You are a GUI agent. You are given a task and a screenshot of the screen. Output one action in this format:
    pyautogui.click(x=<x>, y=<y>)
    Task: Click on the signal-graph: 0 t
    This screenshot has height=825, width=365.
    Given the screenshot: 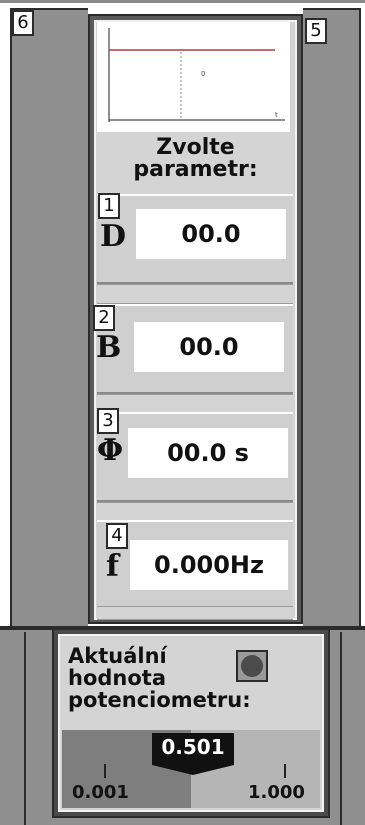 What is the action you would take?
    pyautogui.click(x=193, y=77)
    